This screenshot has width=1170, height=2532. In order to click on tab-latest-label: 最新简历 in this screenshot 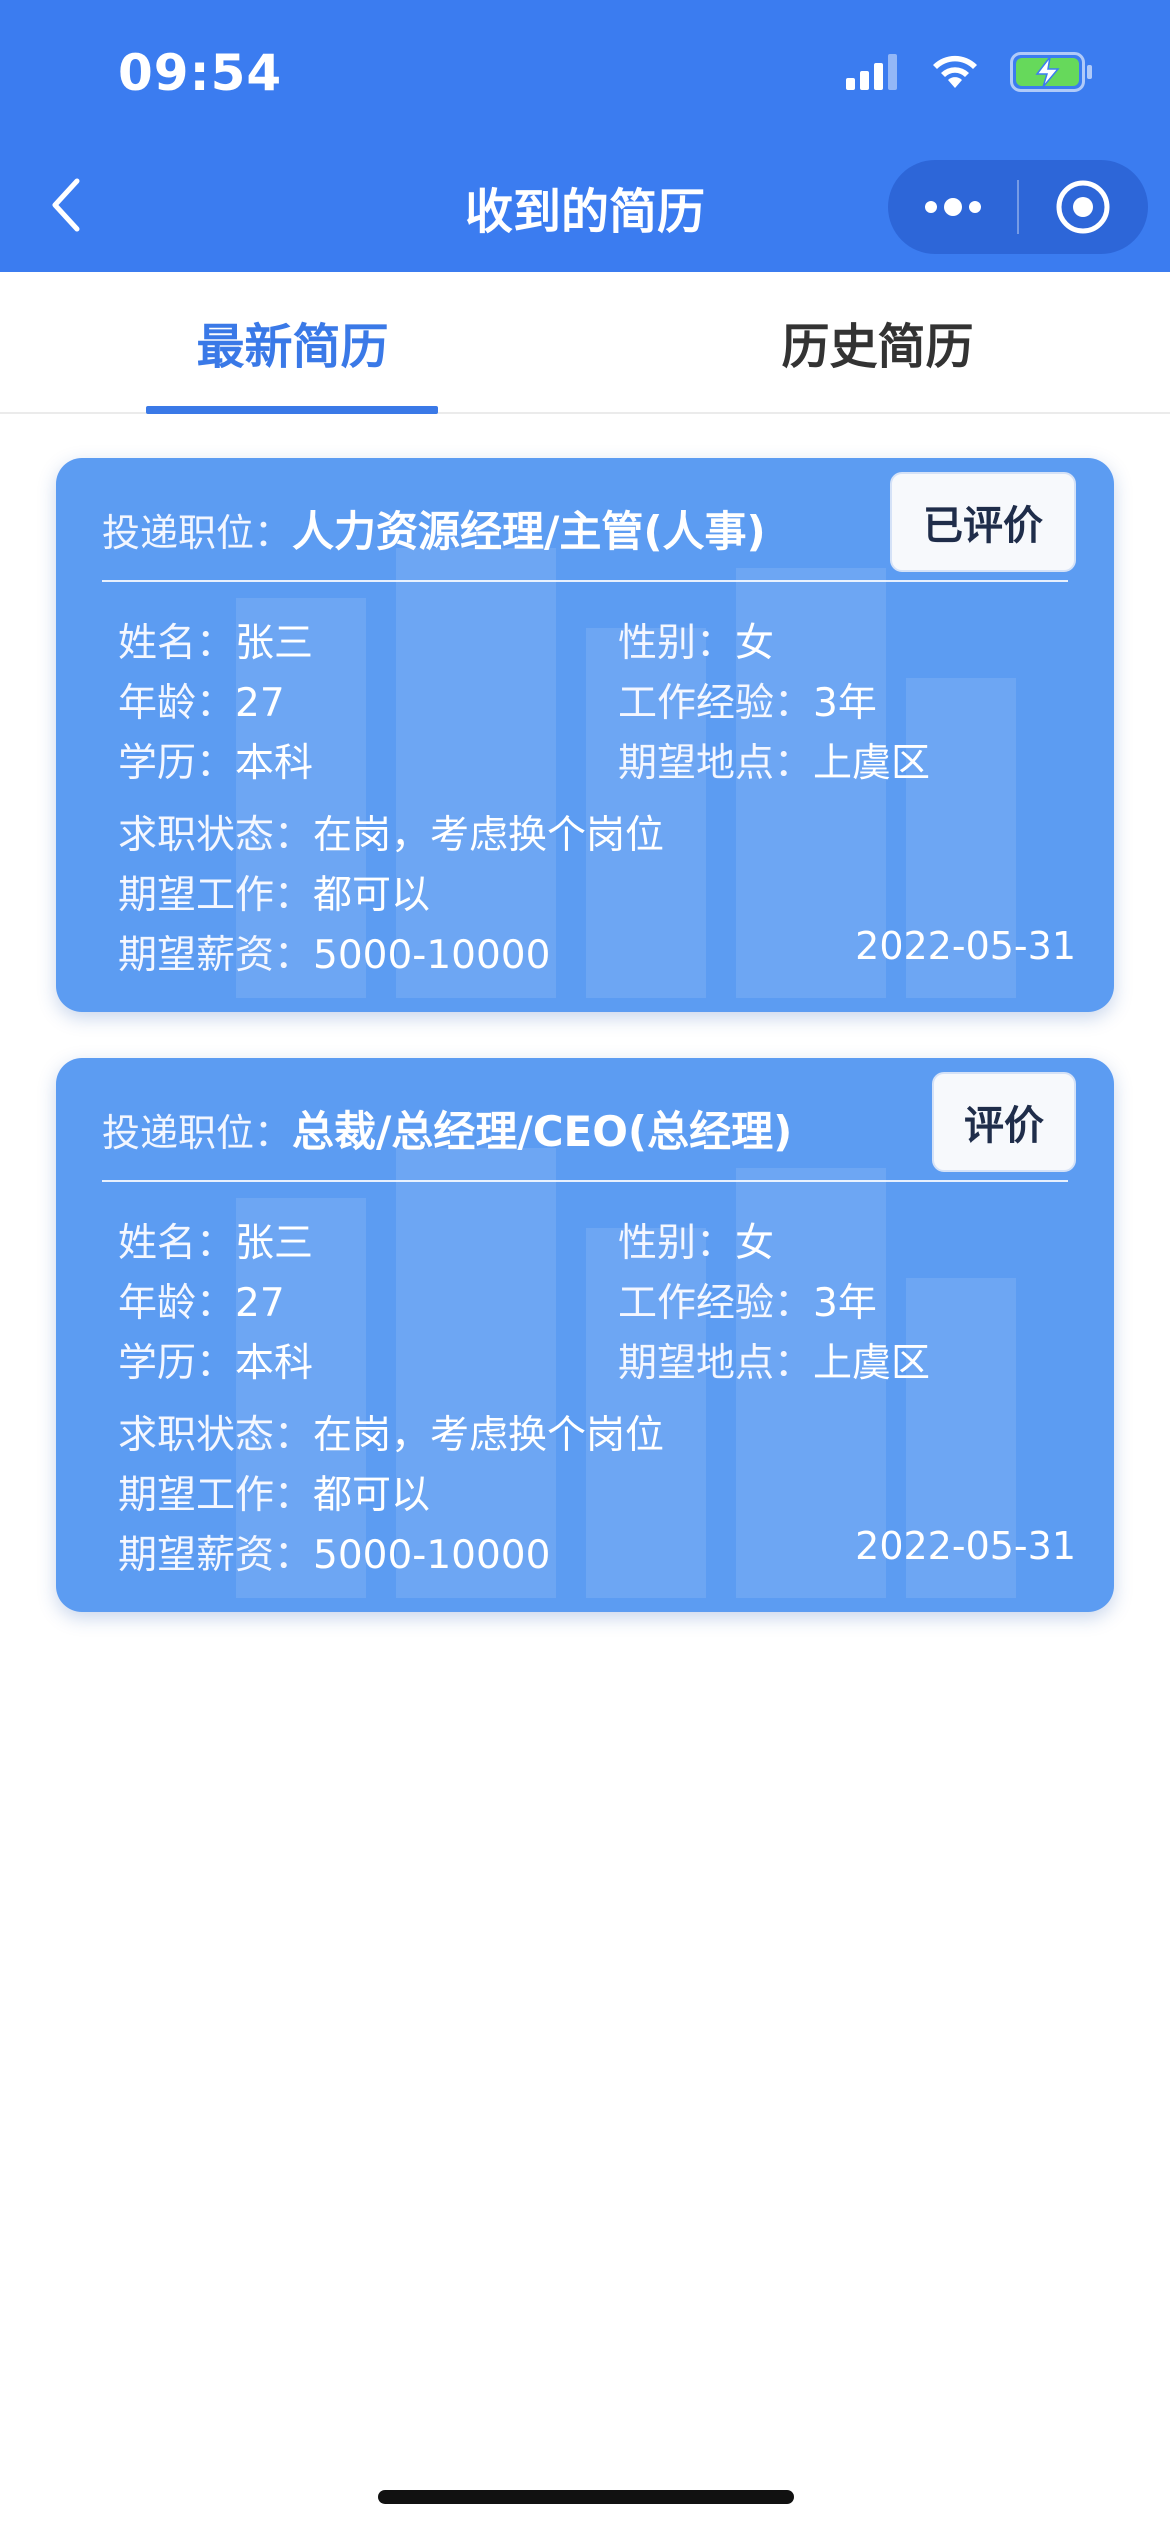, I will do `click(292, 347)`.